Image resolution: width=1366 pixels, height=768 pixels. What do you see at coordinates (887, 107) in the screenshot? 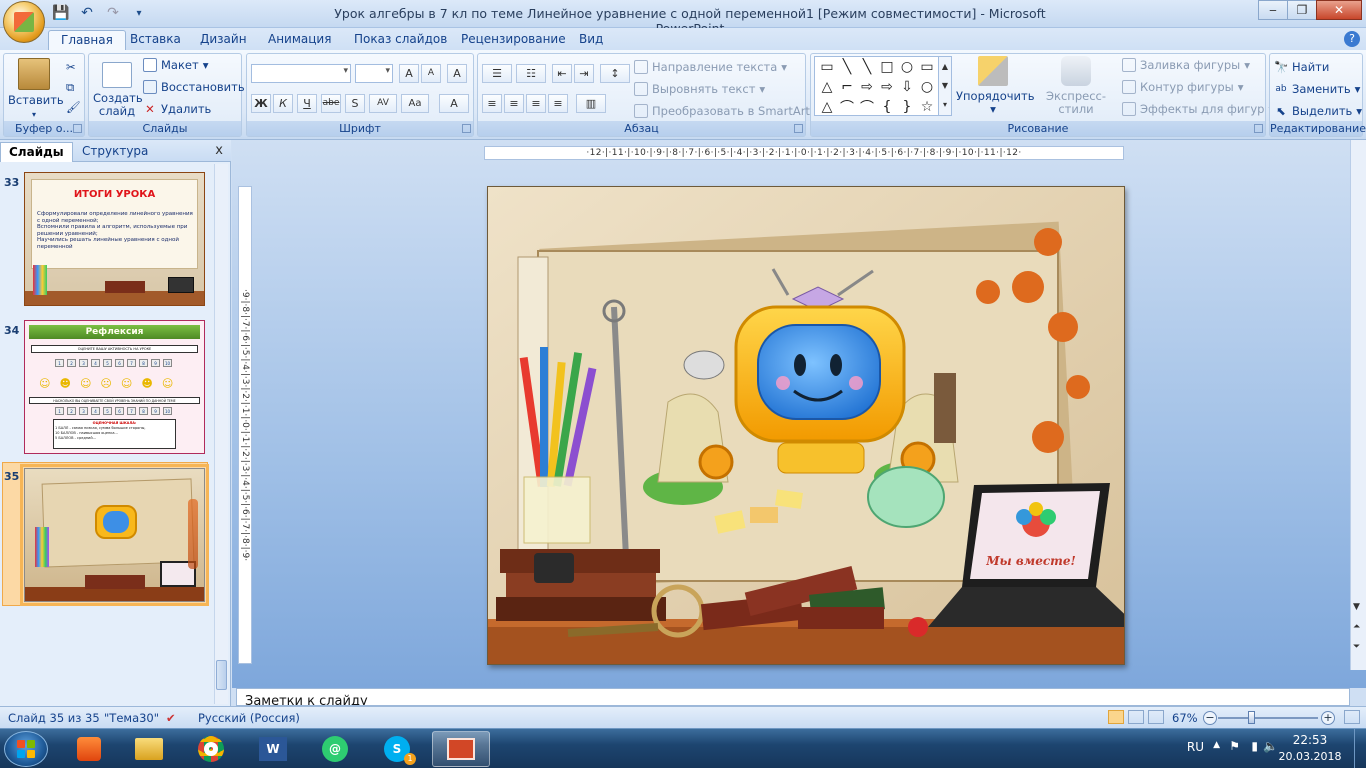
I see `left-brace-shape-icon: {` at bounding box center [887, 107].